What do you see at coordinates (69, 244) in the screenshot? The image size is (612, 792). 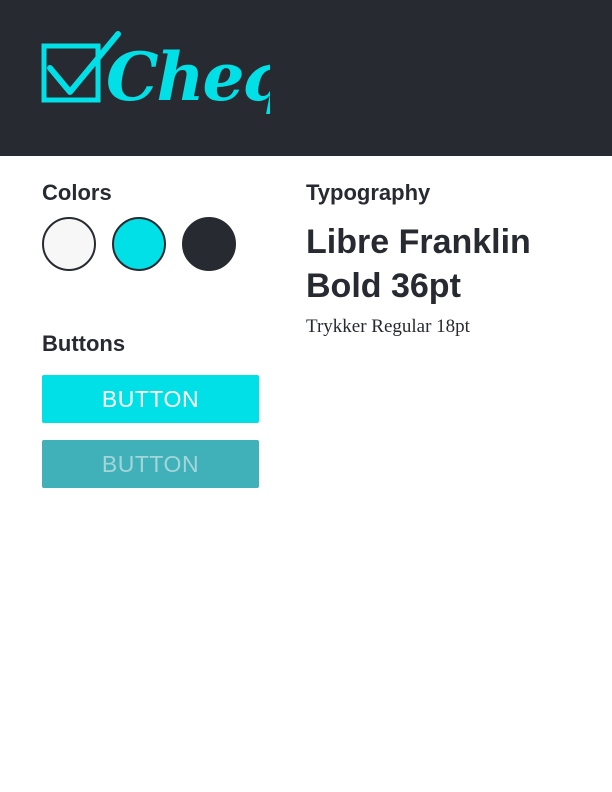 I see `swatch-light` at bounding box center [69, 244].